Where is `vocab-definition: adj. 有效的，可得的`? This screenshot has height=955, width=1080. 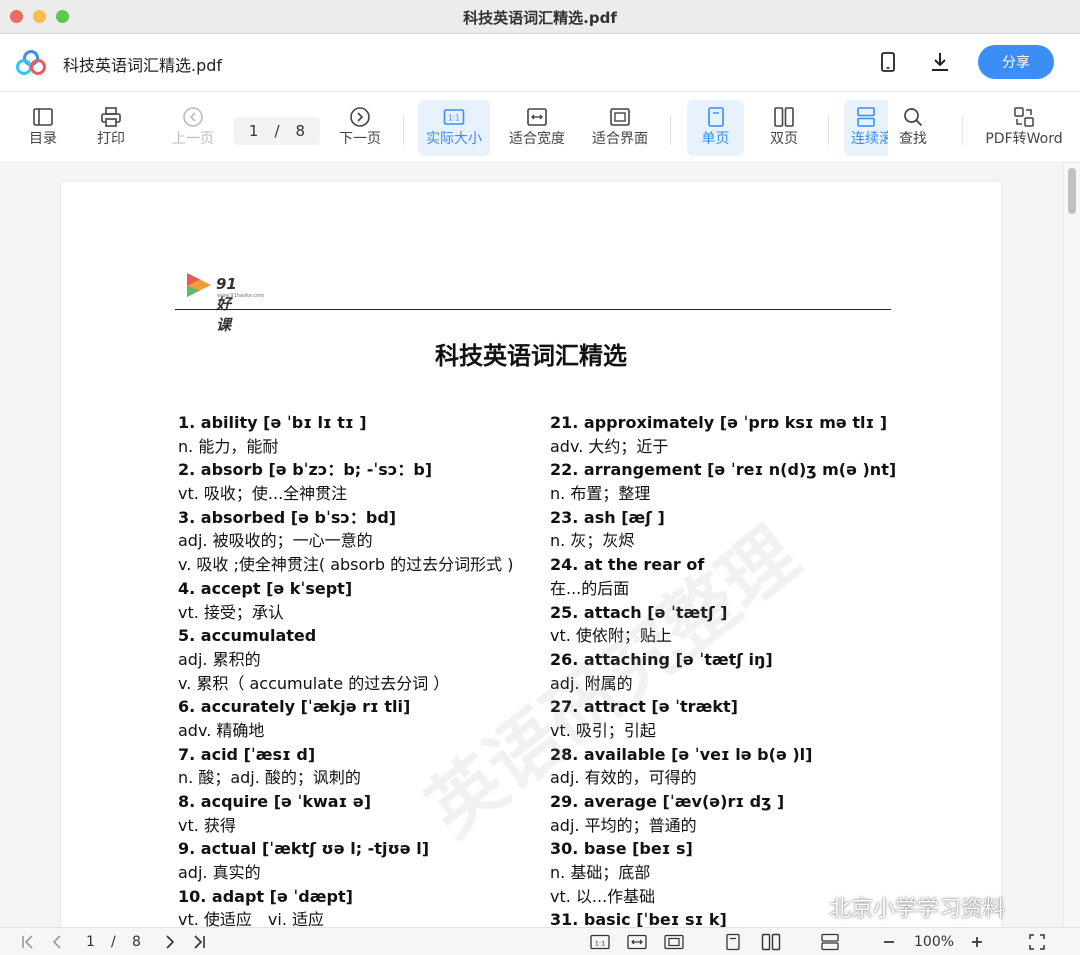
vocab-definition: adj. 有效的，可得的 is located at coordinates (623, 778).